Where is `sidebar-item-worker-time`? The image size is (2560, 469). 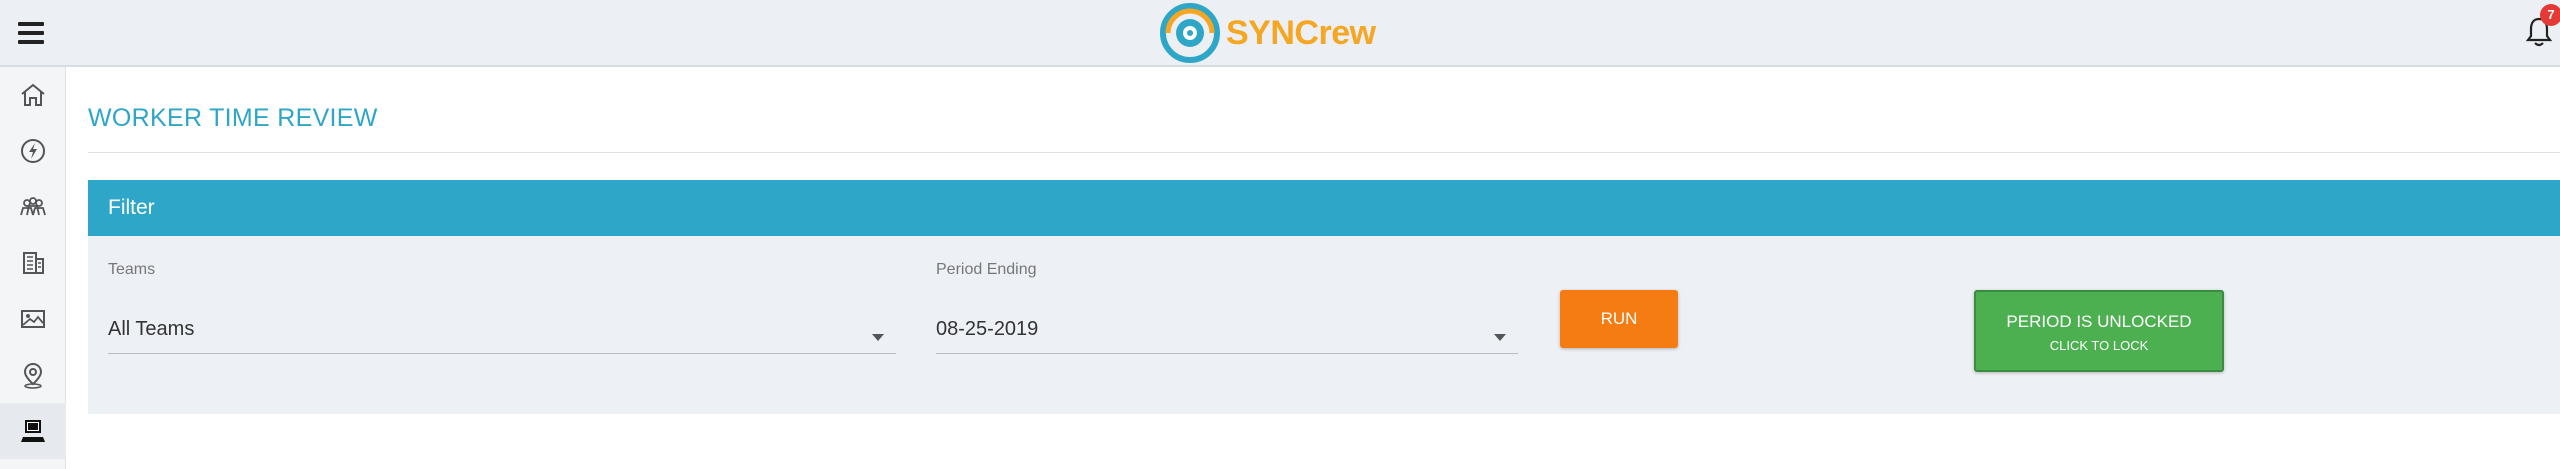
sidebar-item-worker-time is located at coordinates (33, 431).